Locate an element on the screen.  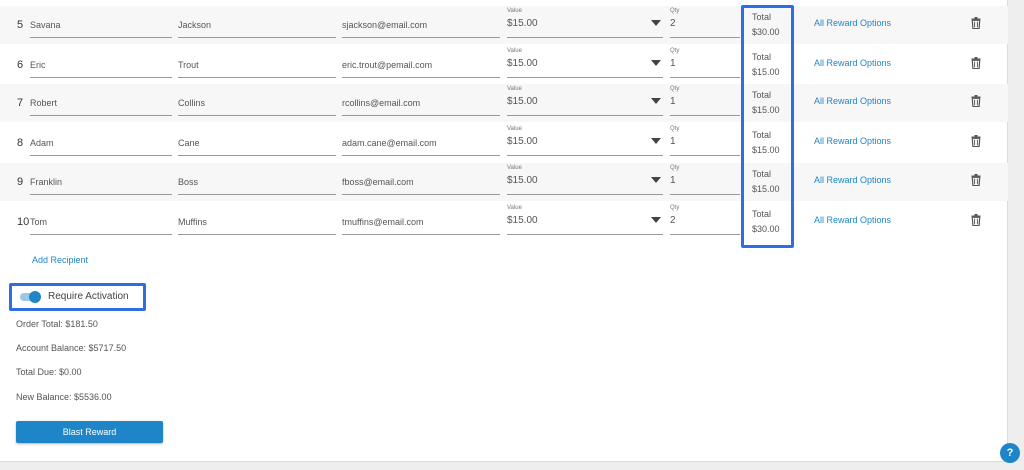
email-value: fboss@email.com is located at coordinates (378, 182).